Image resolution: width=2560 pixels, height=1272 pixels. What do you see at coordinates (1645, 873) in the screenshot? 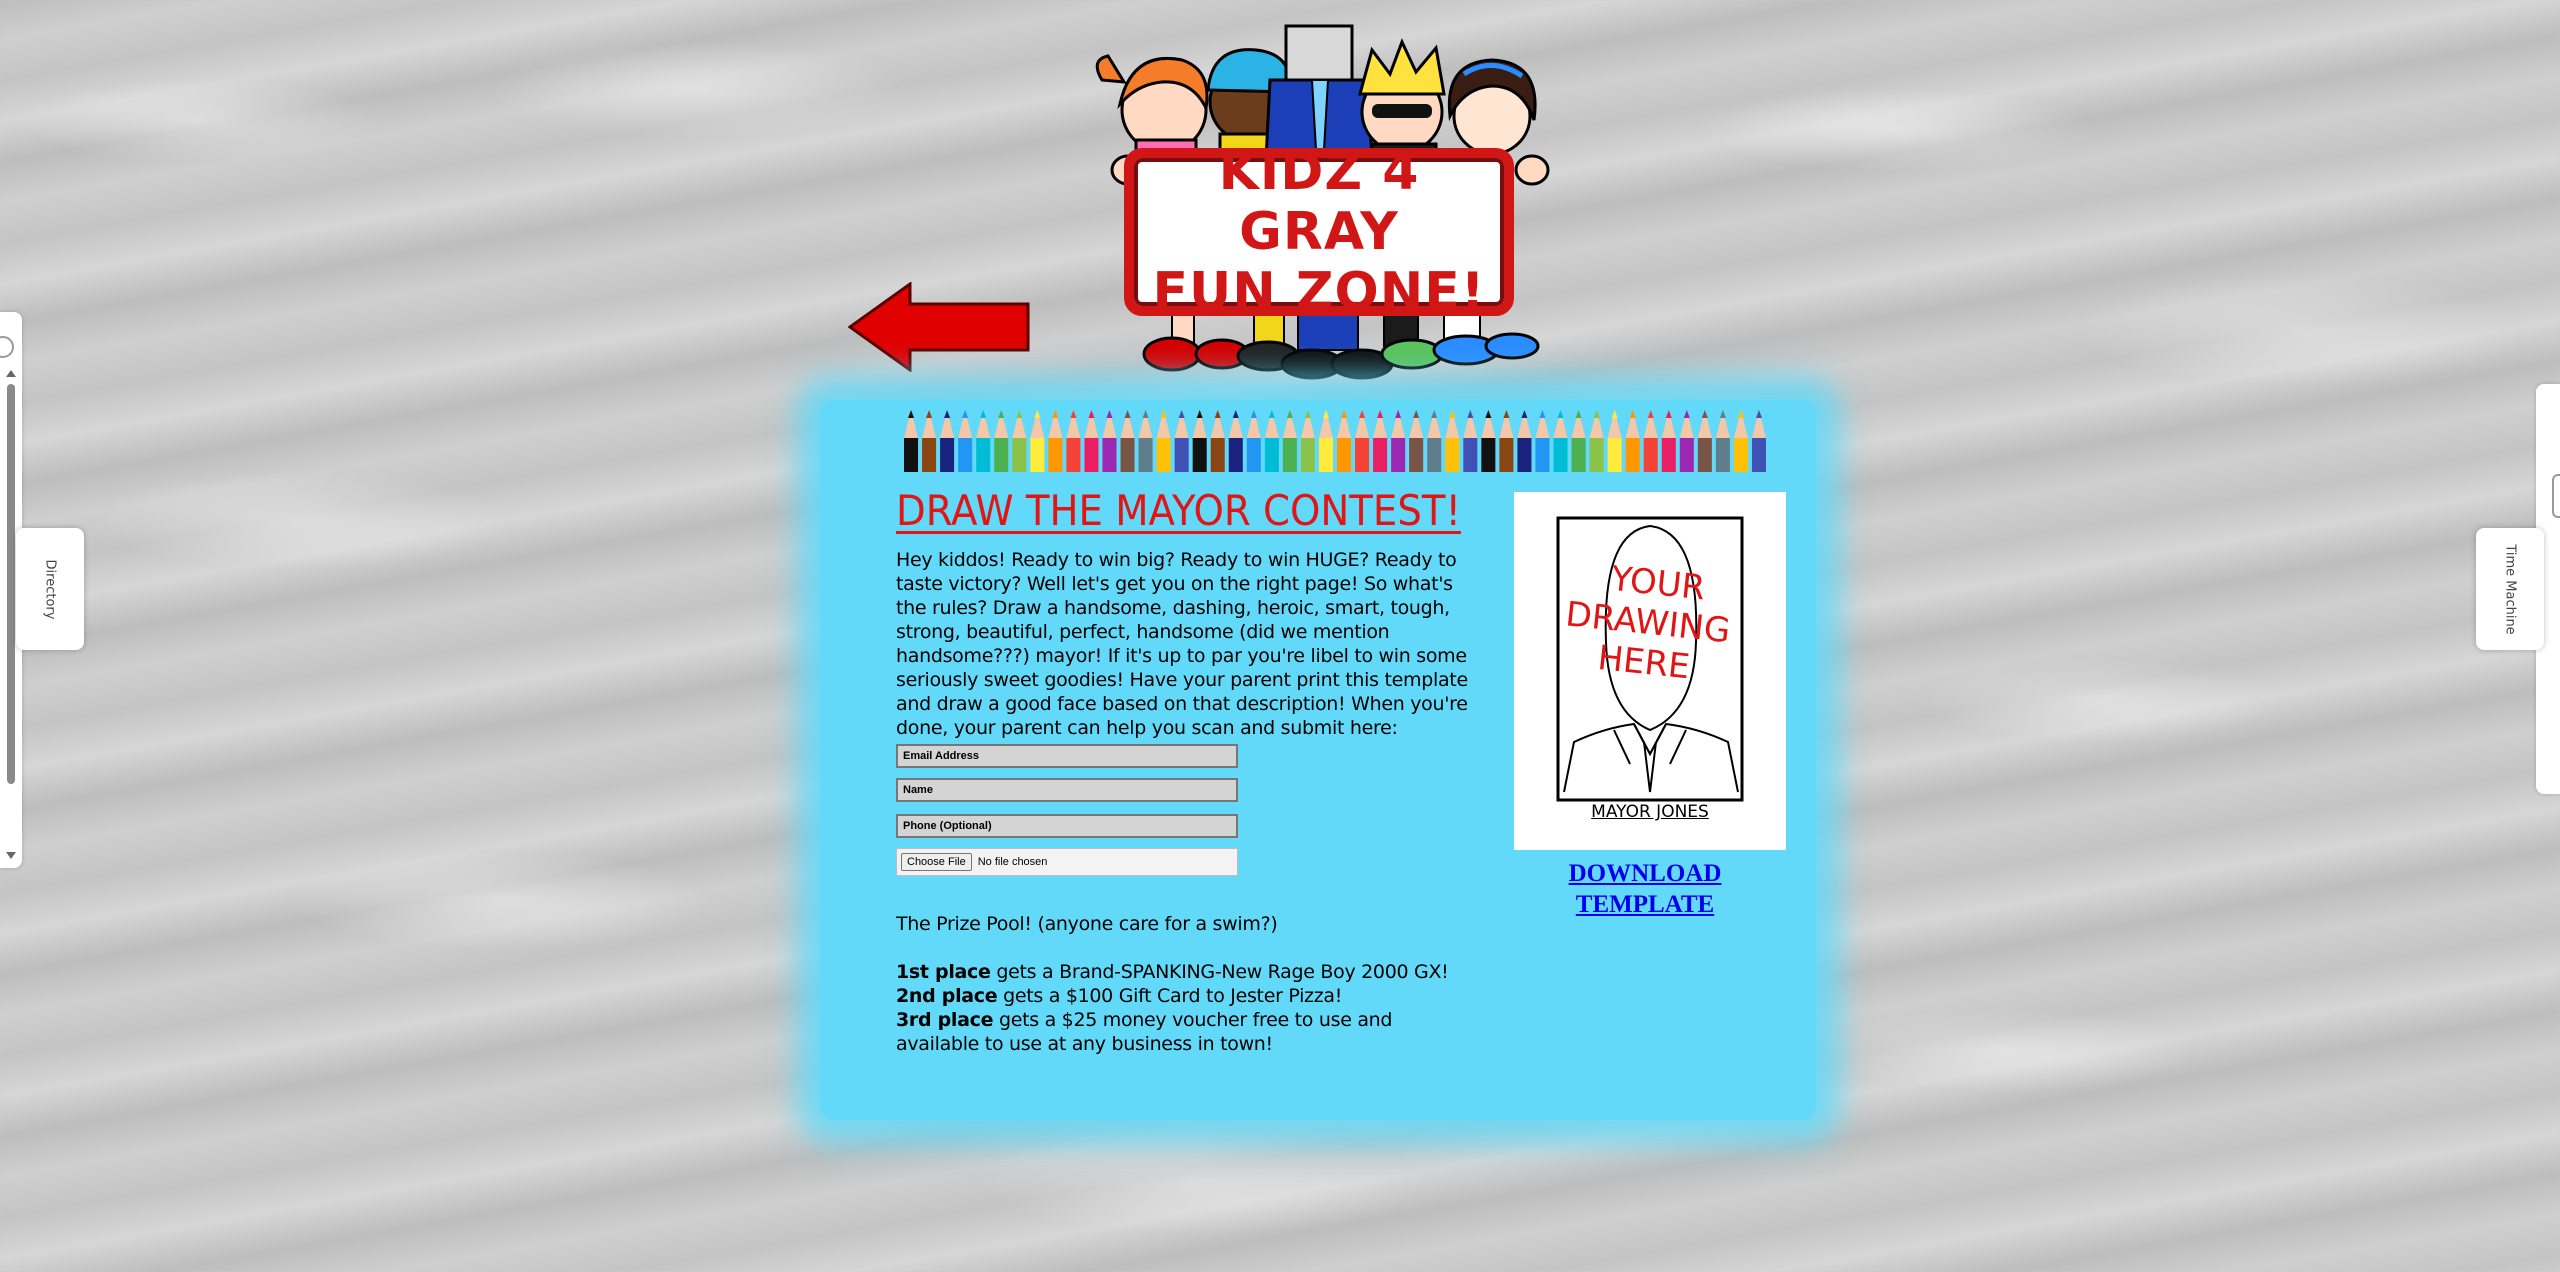
I see `download-line-1: DOWNLOAD` at bounding box center [1645, 873].